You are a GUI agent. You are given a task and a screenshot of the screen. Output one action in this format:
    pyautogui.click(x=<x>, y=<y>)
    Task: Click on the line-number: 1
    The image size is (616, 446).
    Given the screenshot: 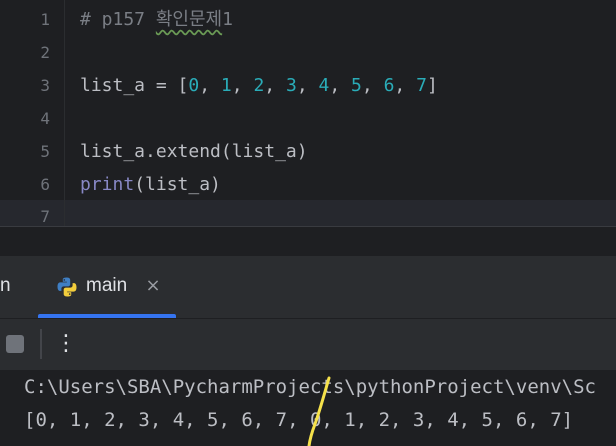 What is the action you would take?
    pyautogui.click(x=45, y=19)
    